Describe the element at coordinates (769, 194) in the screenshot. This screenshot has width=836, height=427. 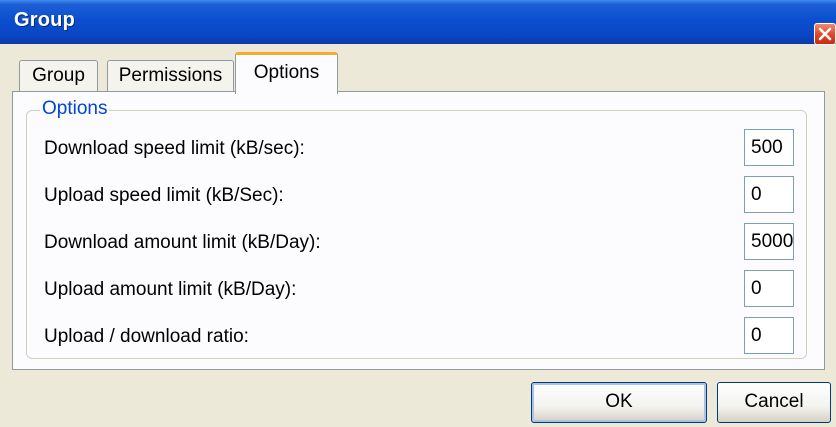
I see `upload-speed-limit-input: 0` at that location.